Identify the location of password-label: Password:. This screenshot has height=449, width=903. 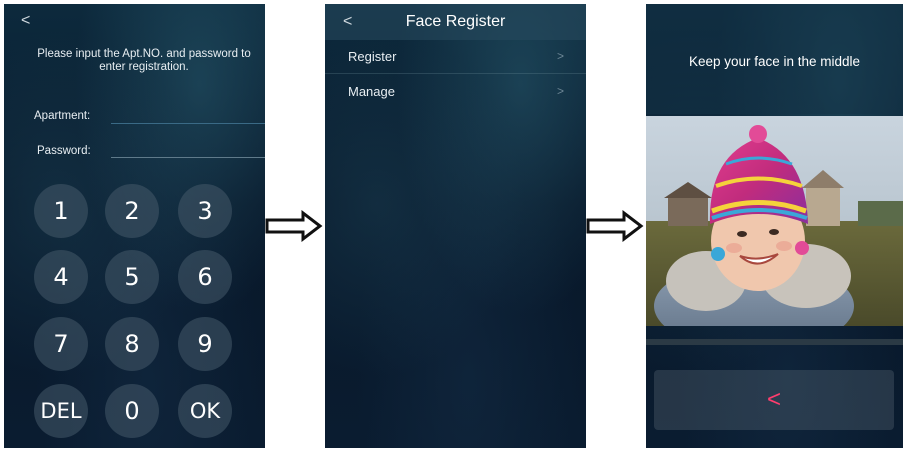
(64, 151).